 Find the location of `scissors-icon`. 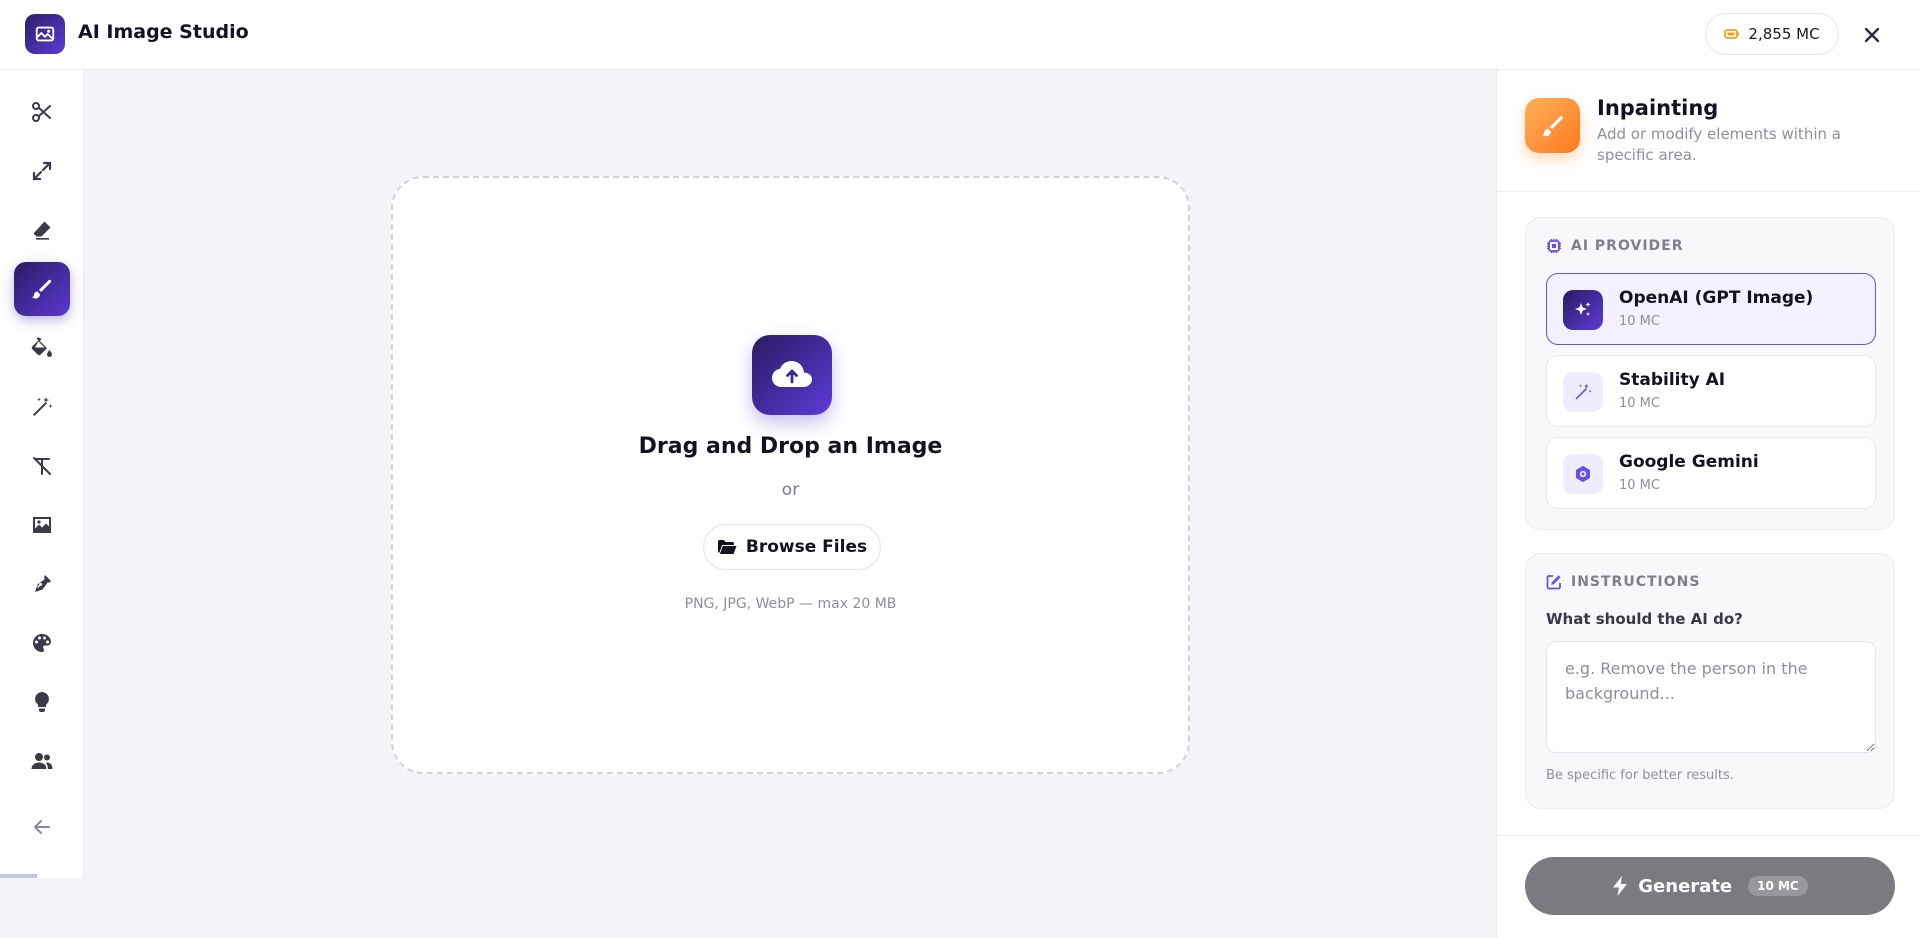

scissors-icon is located at coordinates (41, 112).